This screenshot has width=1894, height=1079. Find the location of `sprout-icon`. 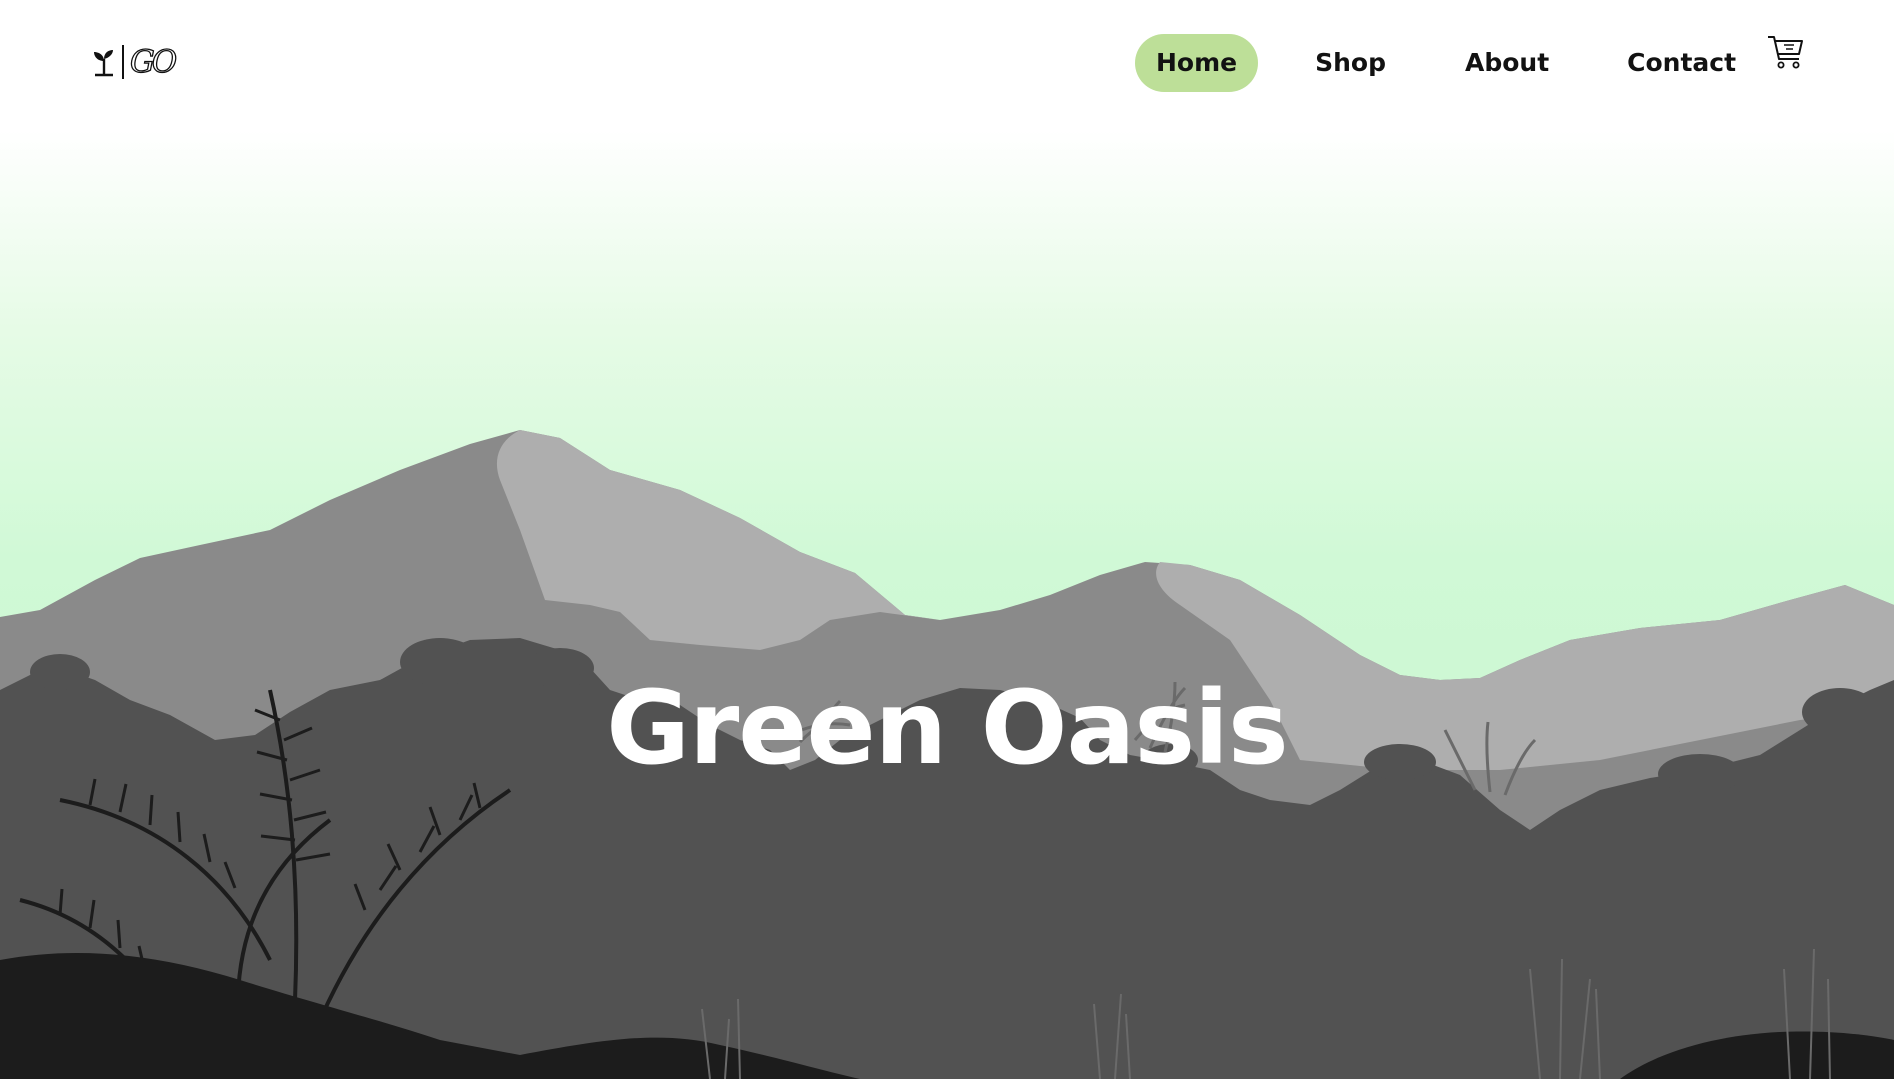

sprout-icon is located at coordinates (103, 63).